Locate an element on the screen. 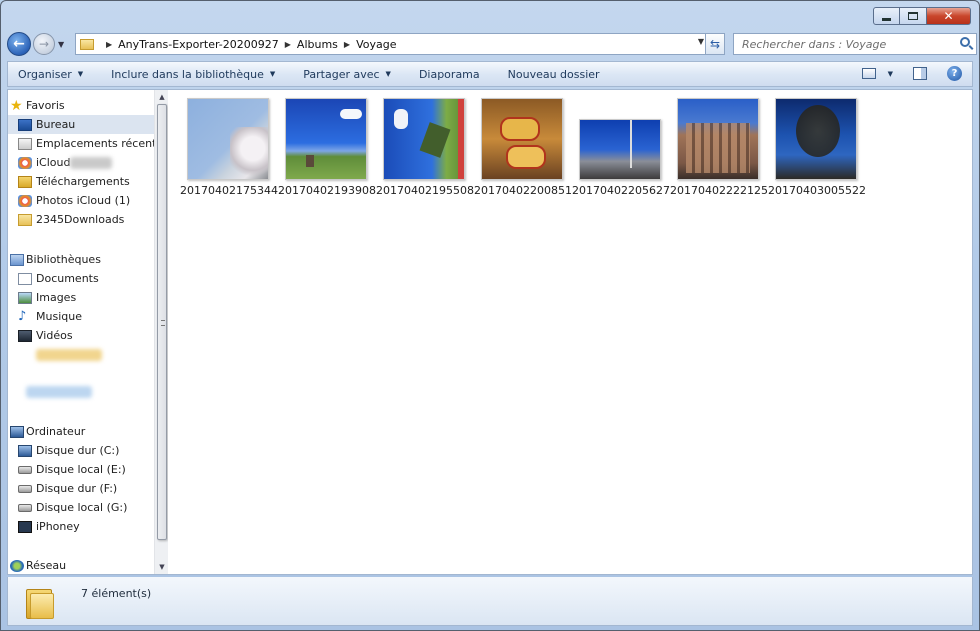 This screenshot has height=631, width=980. history-dropdown-icon: ▼ is located at coordinates (61, 44).